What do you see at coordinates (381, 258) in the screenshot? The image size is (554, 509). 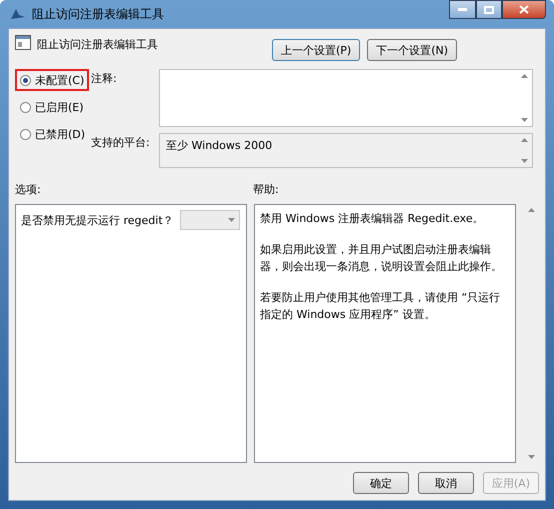 I see `help-paragraph: 如果启用此设置，并且用户试图启动注册表编辑器，则会出现一条消息，说明设置会阻止此操作。` at bounding box center [381, 258].